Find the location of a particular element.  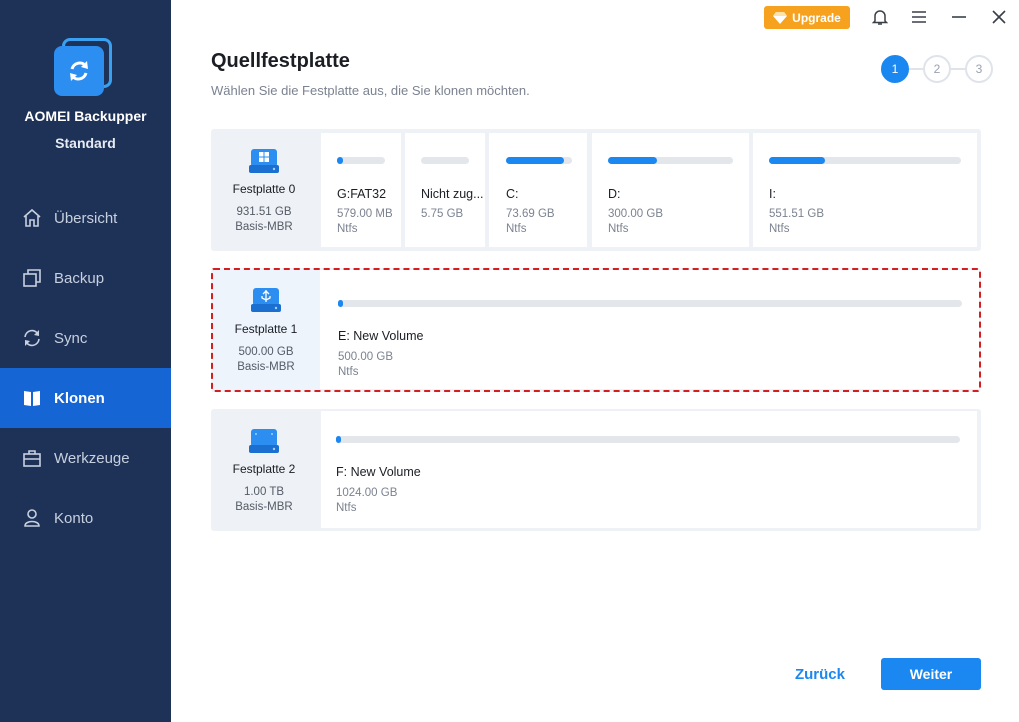

disk-name: Festplatte 1 is located at coordinates (266, 329).